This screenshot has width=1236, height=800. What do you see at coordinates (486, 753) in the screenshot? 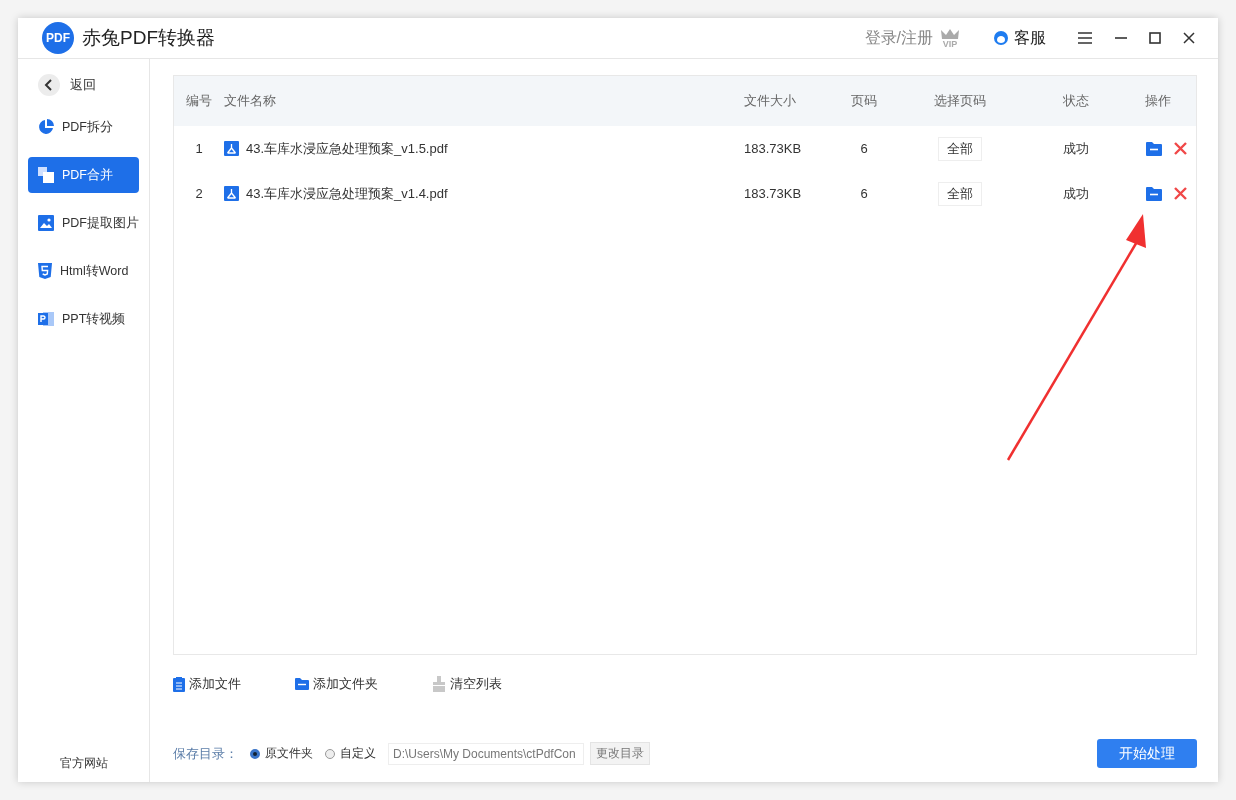
I see `path-field: D:\Users\My Documents\ctPdfCon` at bounding box center [486, 753].